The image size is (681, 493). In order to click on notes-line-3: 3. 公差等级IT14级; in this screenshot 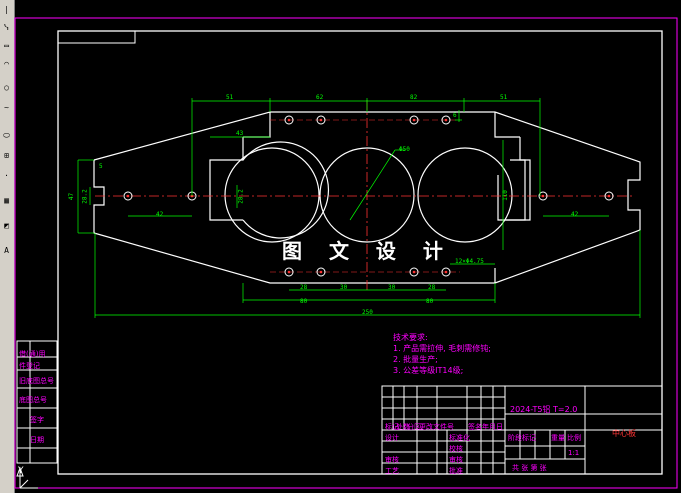, I will do `click(428, 370)`.